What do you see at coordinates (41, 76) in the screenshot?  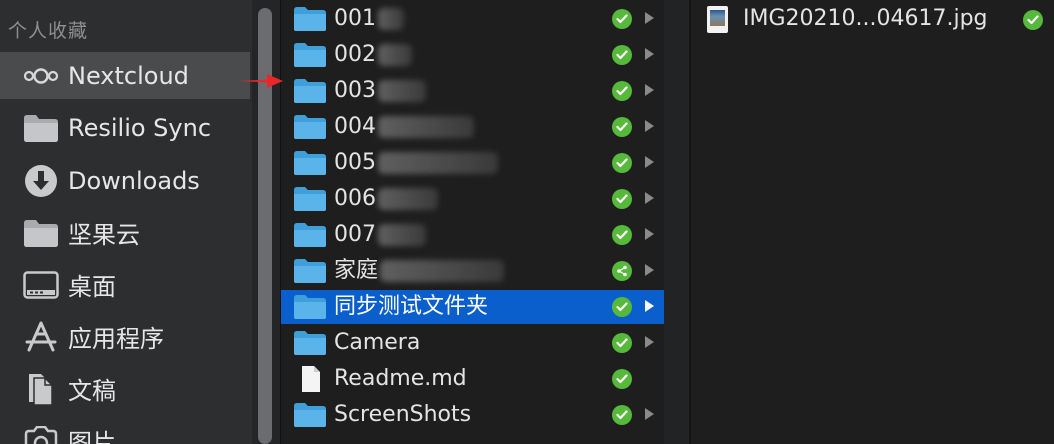 I see `nextcloud-icon` at bounding box center [41, 76].